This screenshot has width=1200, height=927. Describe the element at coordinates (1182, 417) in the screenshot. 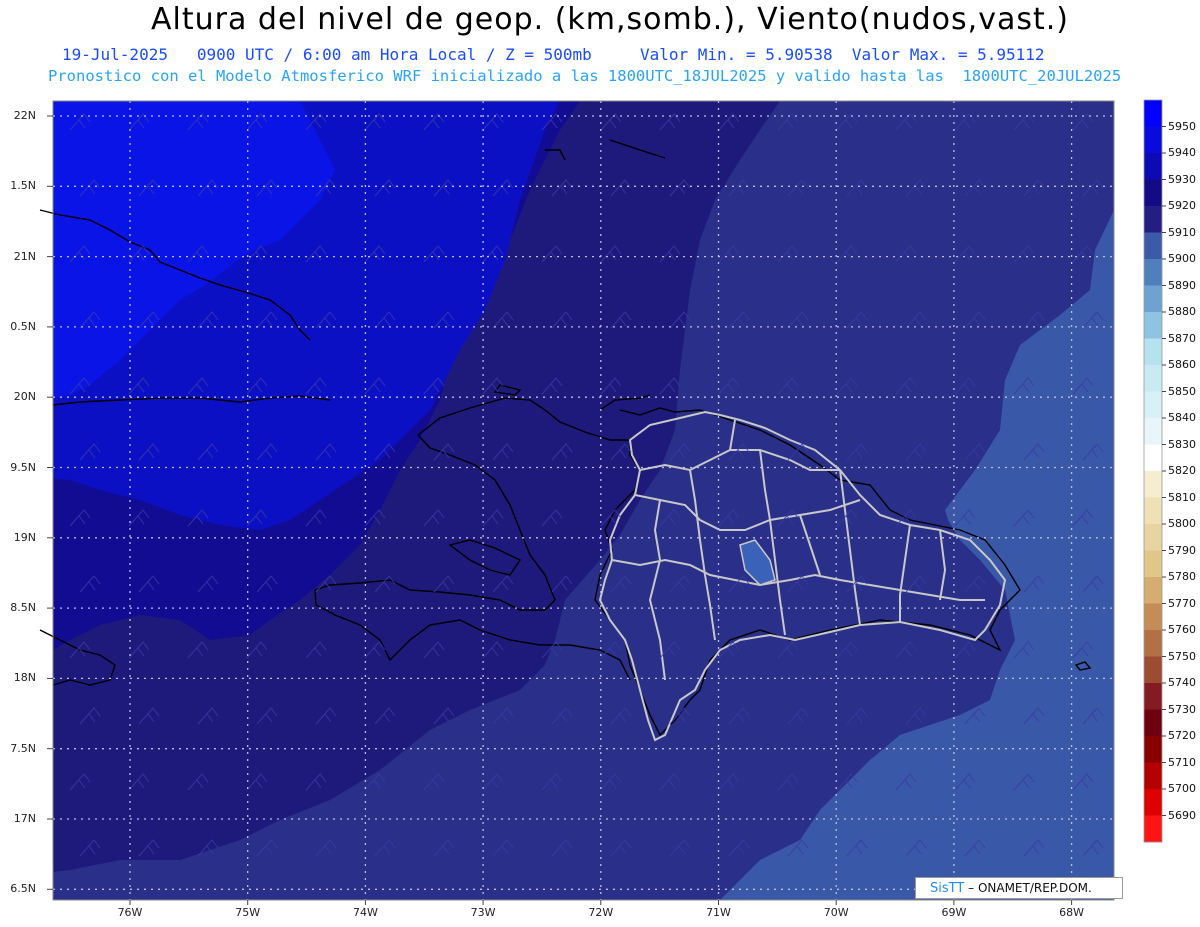

I see `colorbar-level-label: 5840` at that location.